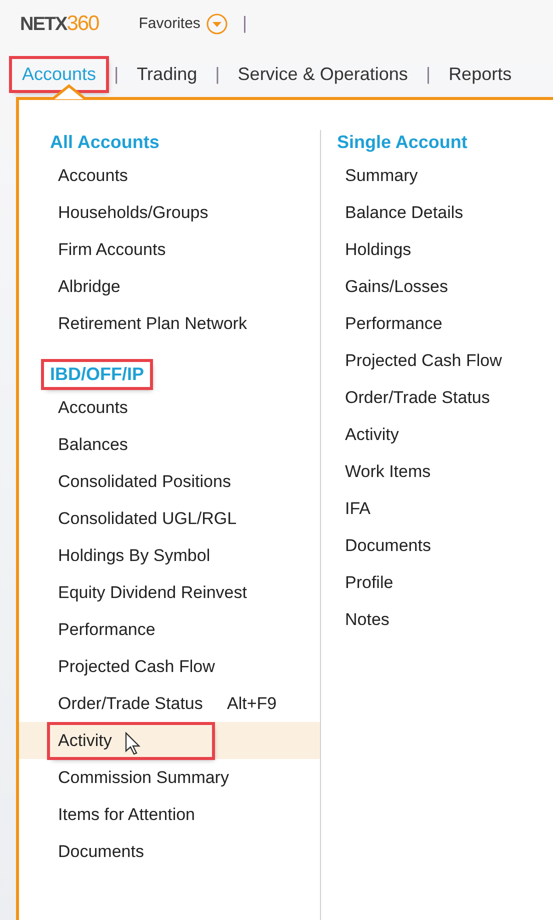  I want to click on dropdown-icon, so click(217, 23).